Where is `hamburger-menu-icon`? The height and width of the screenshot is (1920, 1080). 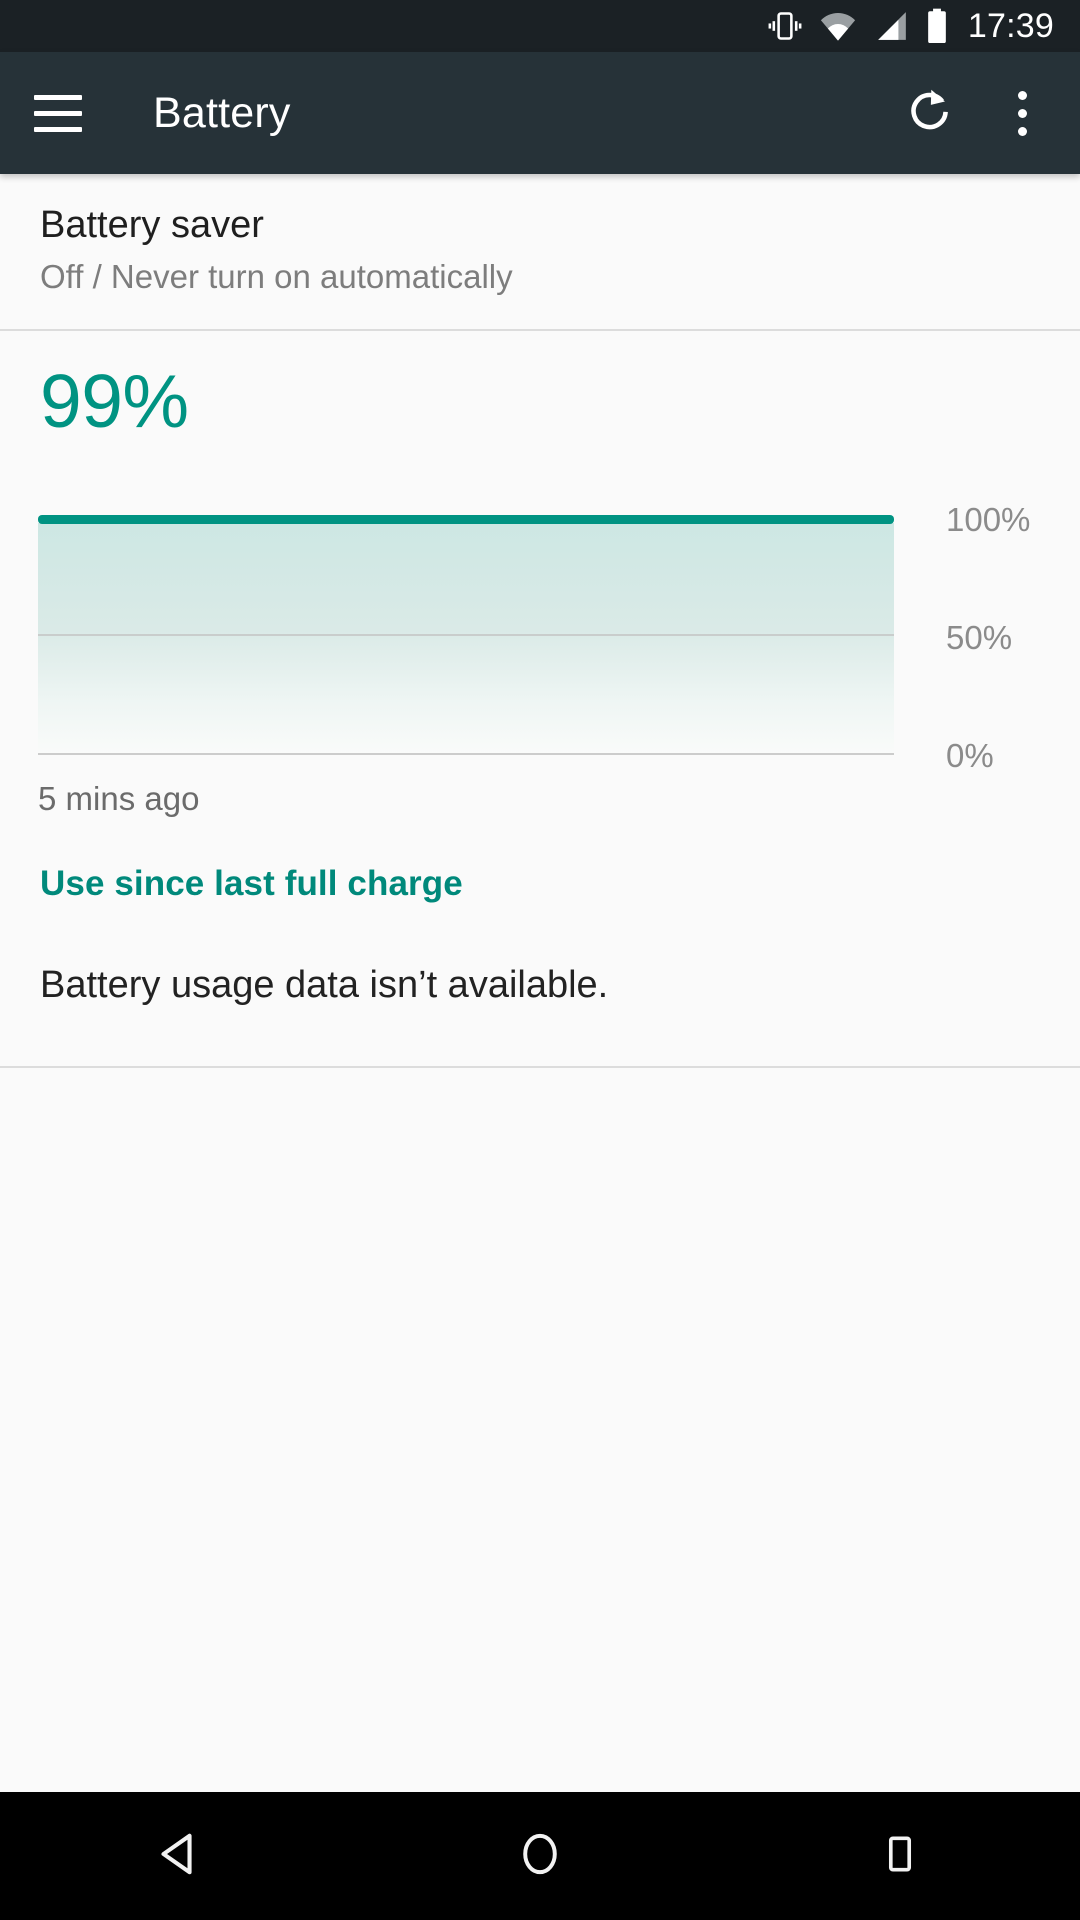
hamburger-menu-icon is located at coordinates (61, 113).